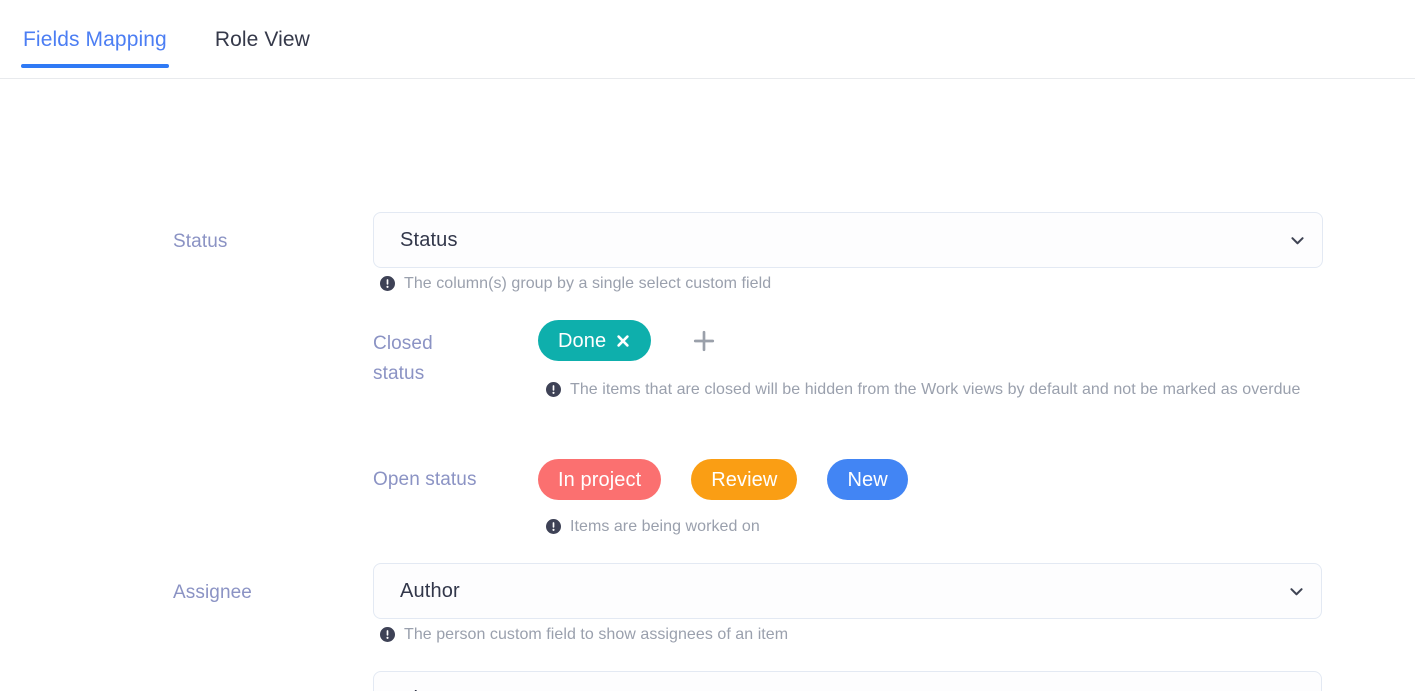 Image resolution: width=1415 pixels, height=691 pixels. I want to click on tab-role-view: Role View, so click(262, 39).